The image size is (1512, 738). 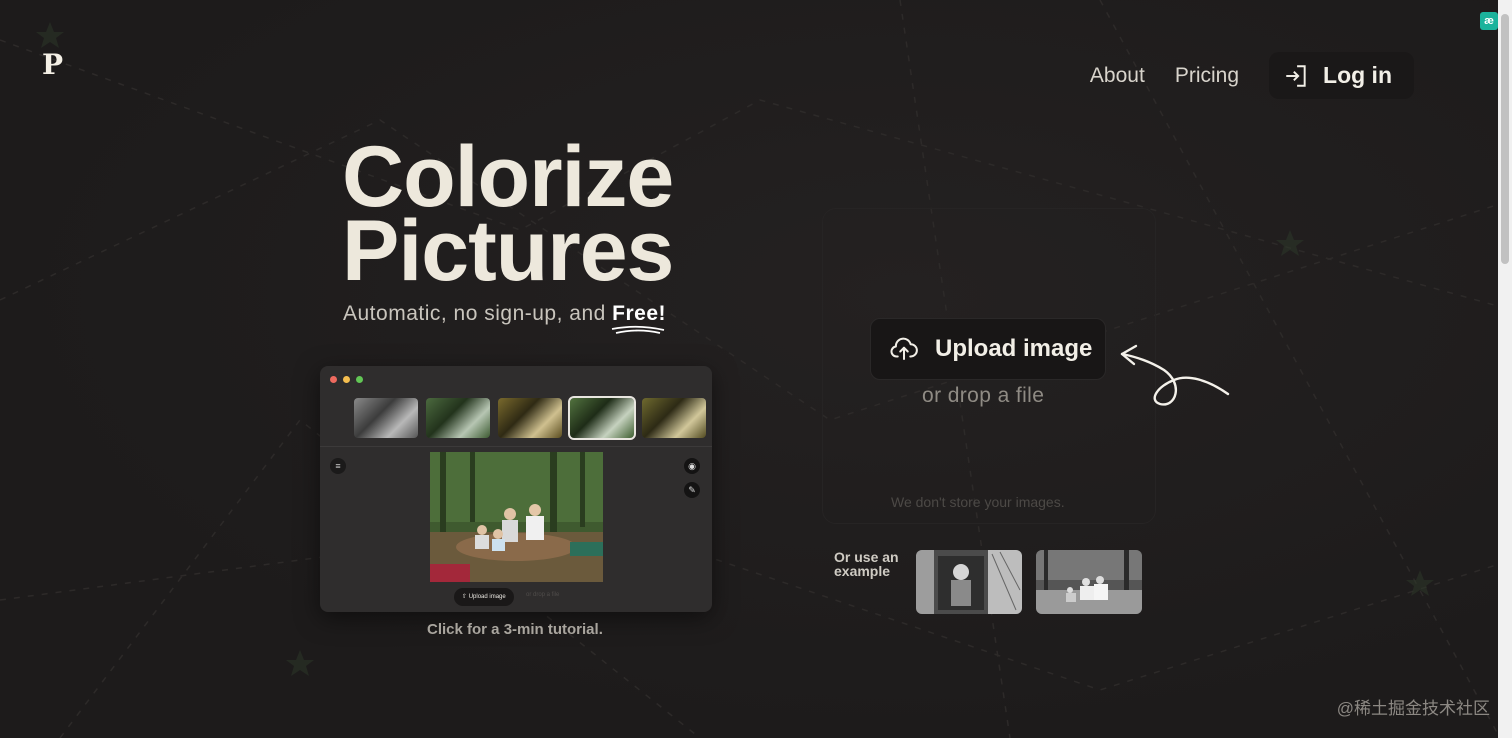 What do you see at coordinates (487, 597) in the screenshot?
I see `demo-upload-label: Upload image` at bounding box center [487, 597].